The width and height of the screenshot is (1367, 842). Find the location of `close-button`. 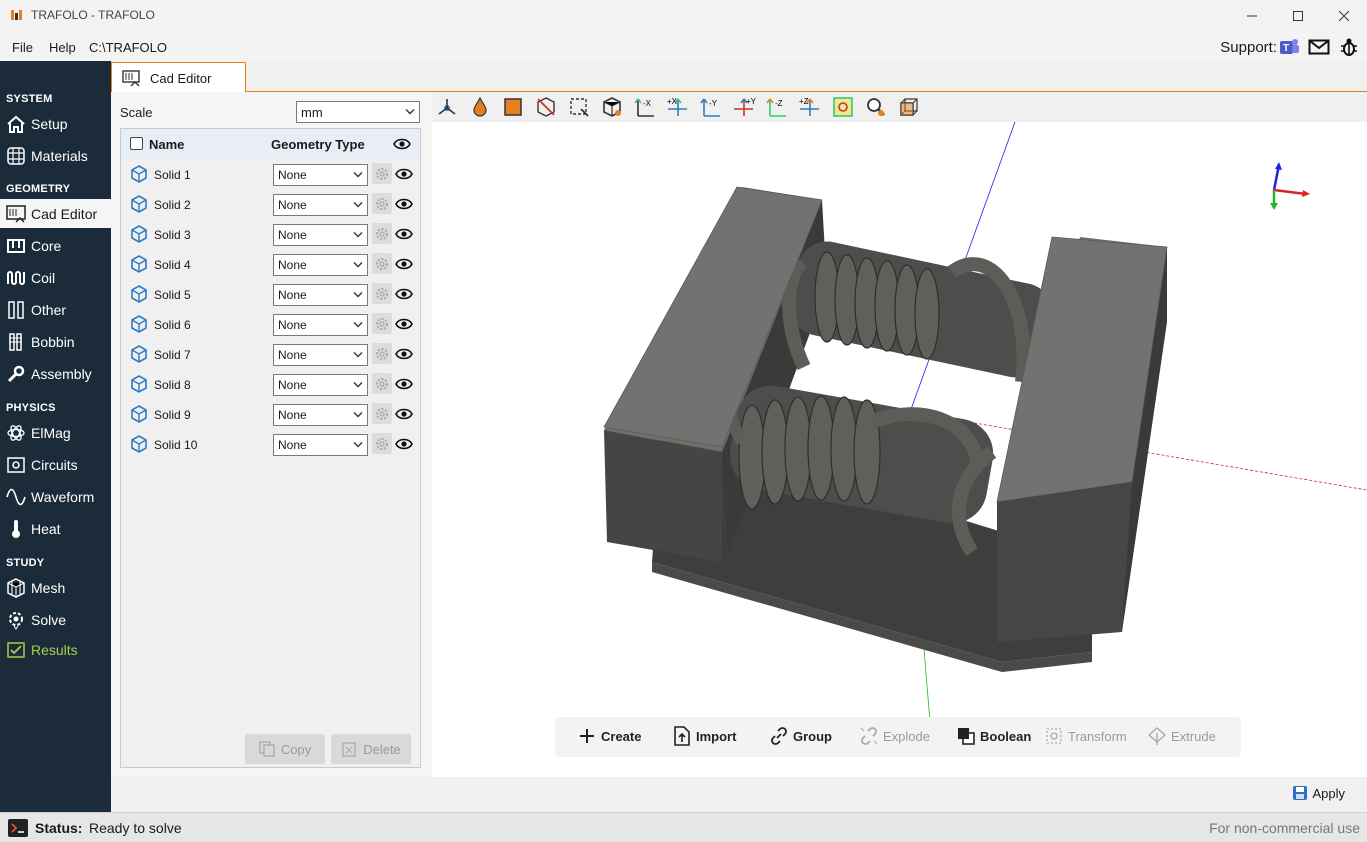

close-button is located at coordinates (1344, 15).